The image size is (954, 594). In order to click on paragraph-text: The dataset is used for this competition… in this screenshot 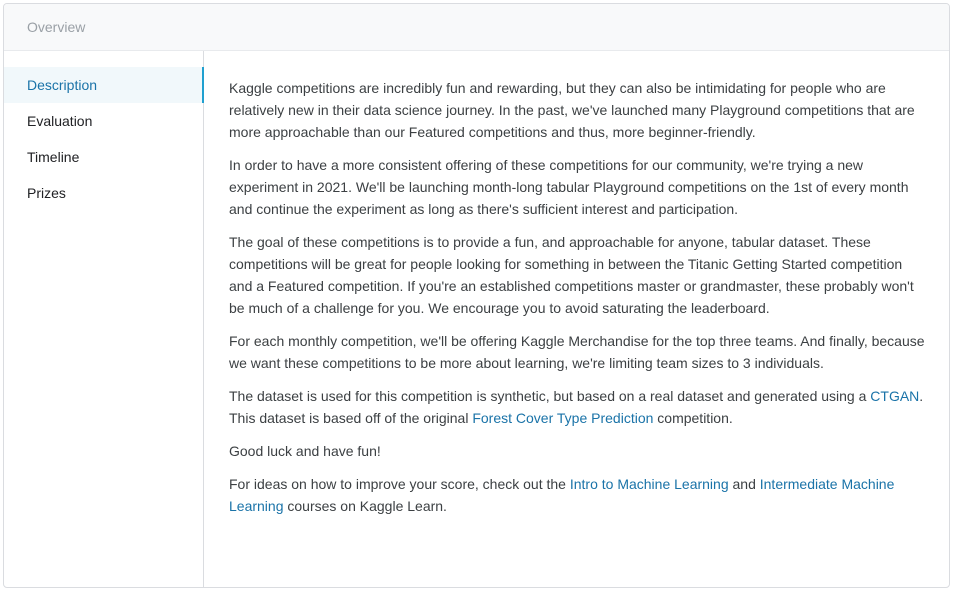, I will do `click(550, 396)`.